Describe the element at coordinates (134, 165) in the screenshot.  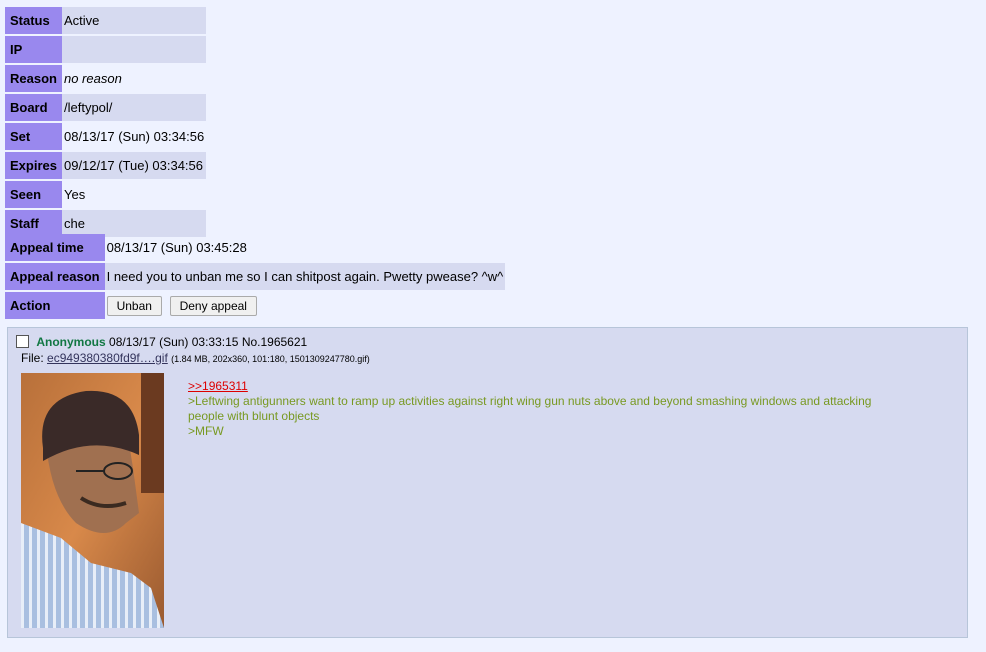
I see `expires-value: 09/12/17 (Tue) 03:34:56` at that location.